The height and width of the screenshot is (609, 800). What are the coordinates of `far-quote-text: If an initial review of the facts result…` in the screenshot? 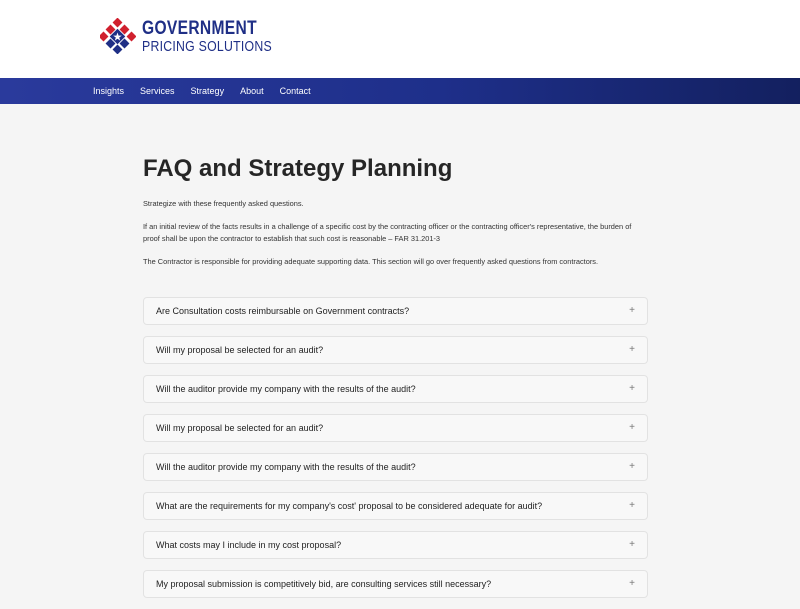 It's located at (387, 232).